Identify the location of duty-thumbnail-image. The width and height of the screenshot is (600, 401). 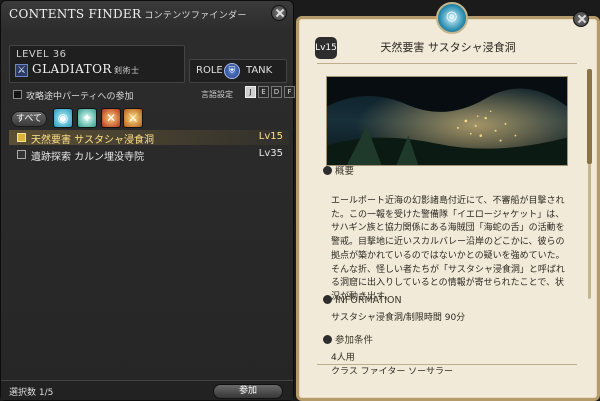
(447, 121).